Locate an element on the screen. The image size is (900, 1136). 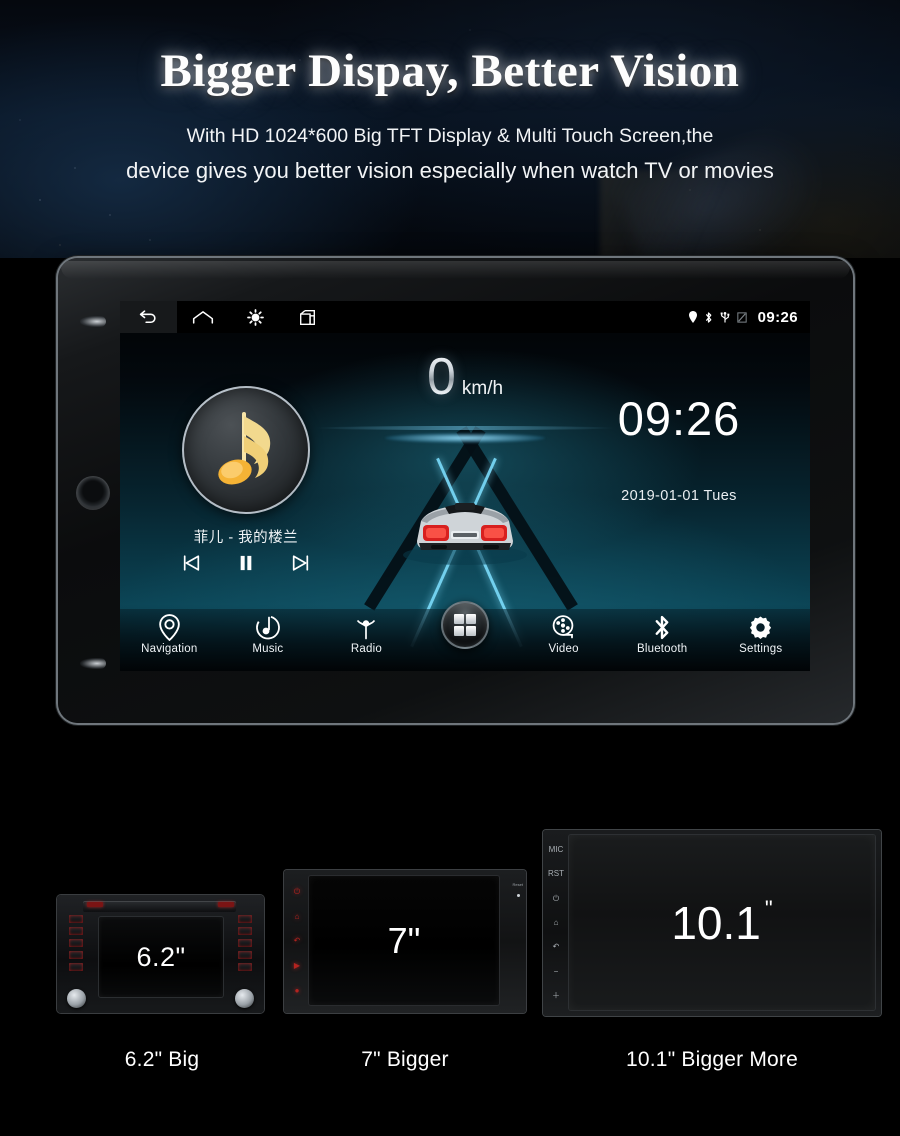
gear-icon is located at coordinates (761, 627).